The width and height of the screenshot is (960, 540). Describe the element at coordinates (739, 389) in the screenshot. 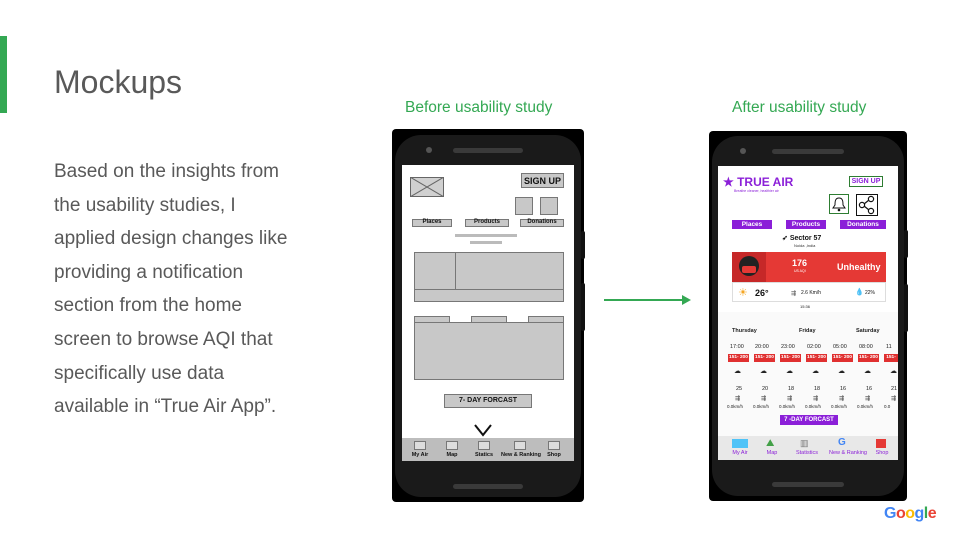

I see `forecast-temp: 25` at that location.